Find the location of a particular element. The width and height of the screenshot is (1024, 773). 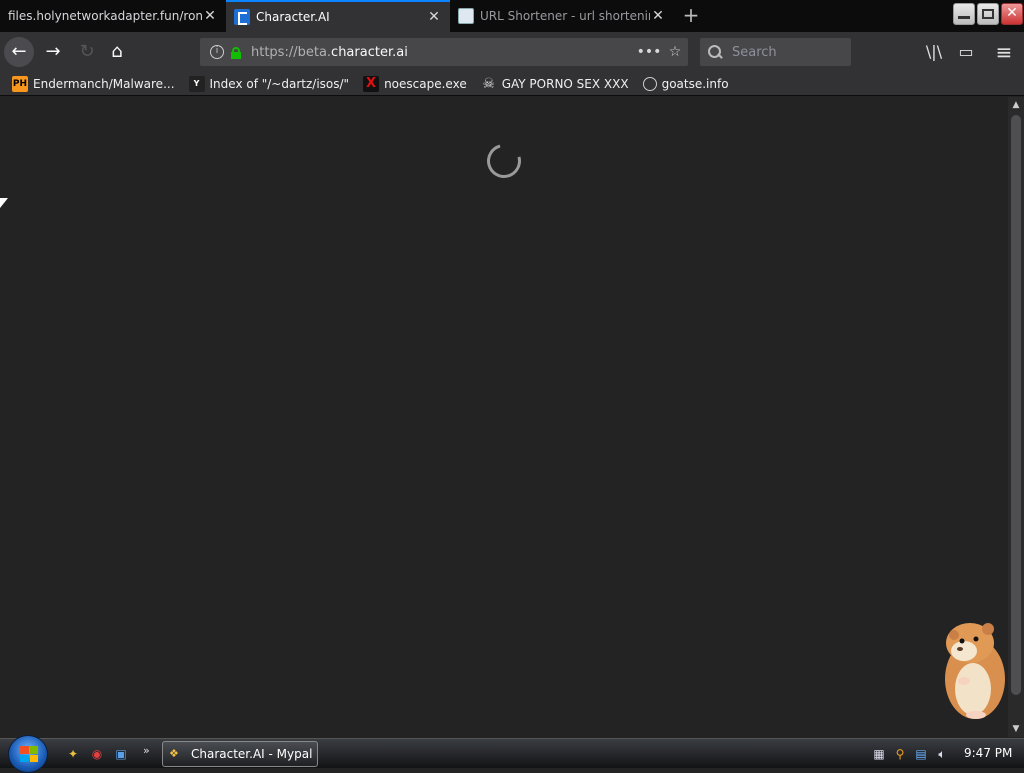

quick-launch-app-icon: ✦ is located at coordinates (73, 754).